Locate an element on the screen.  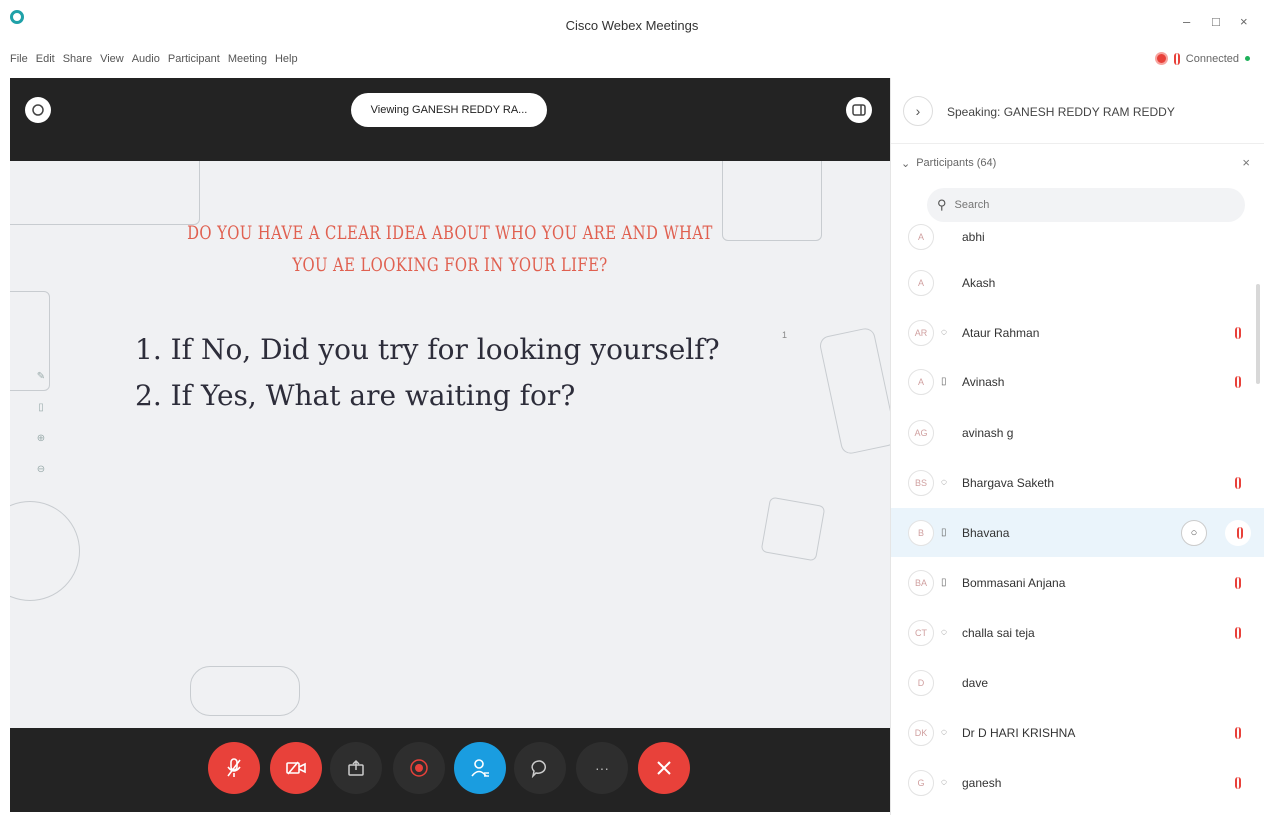
phone-icon: ▯ is located at coordinates (944, 532).